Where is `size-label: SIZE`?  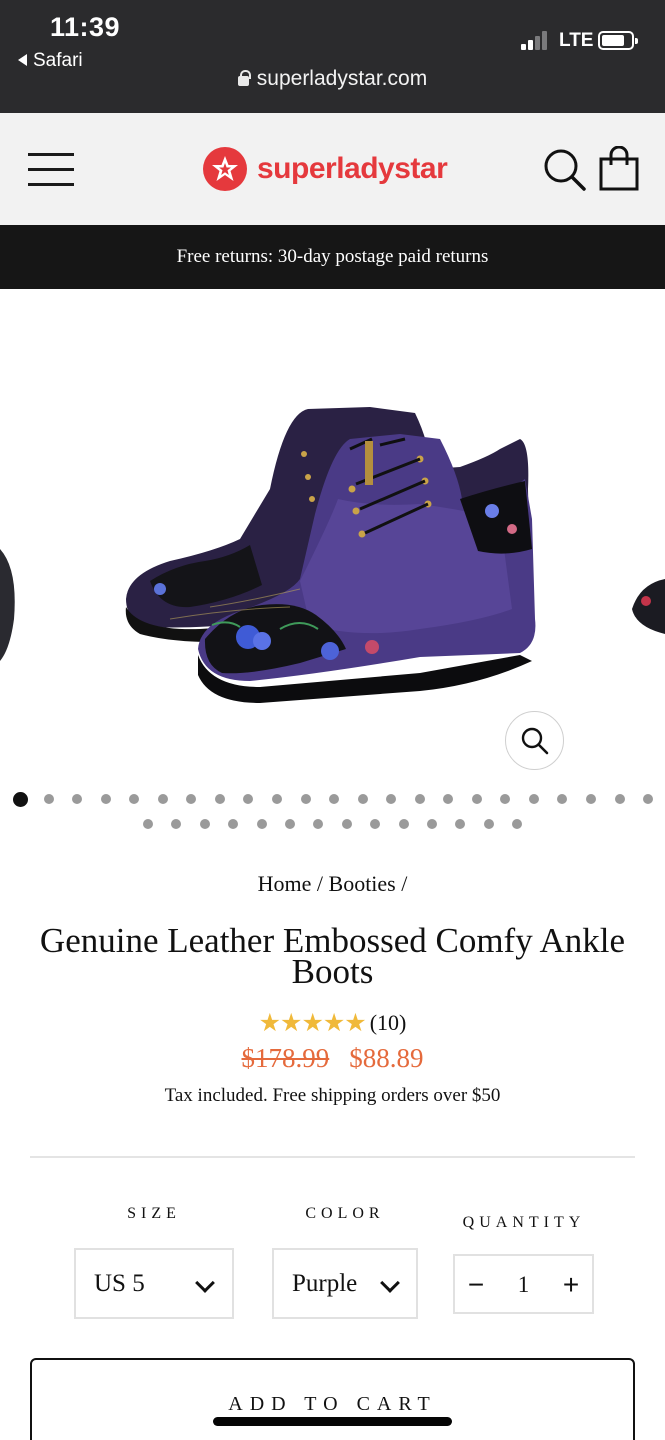 size-label: SIZE is located at coordinates (154, 1213).